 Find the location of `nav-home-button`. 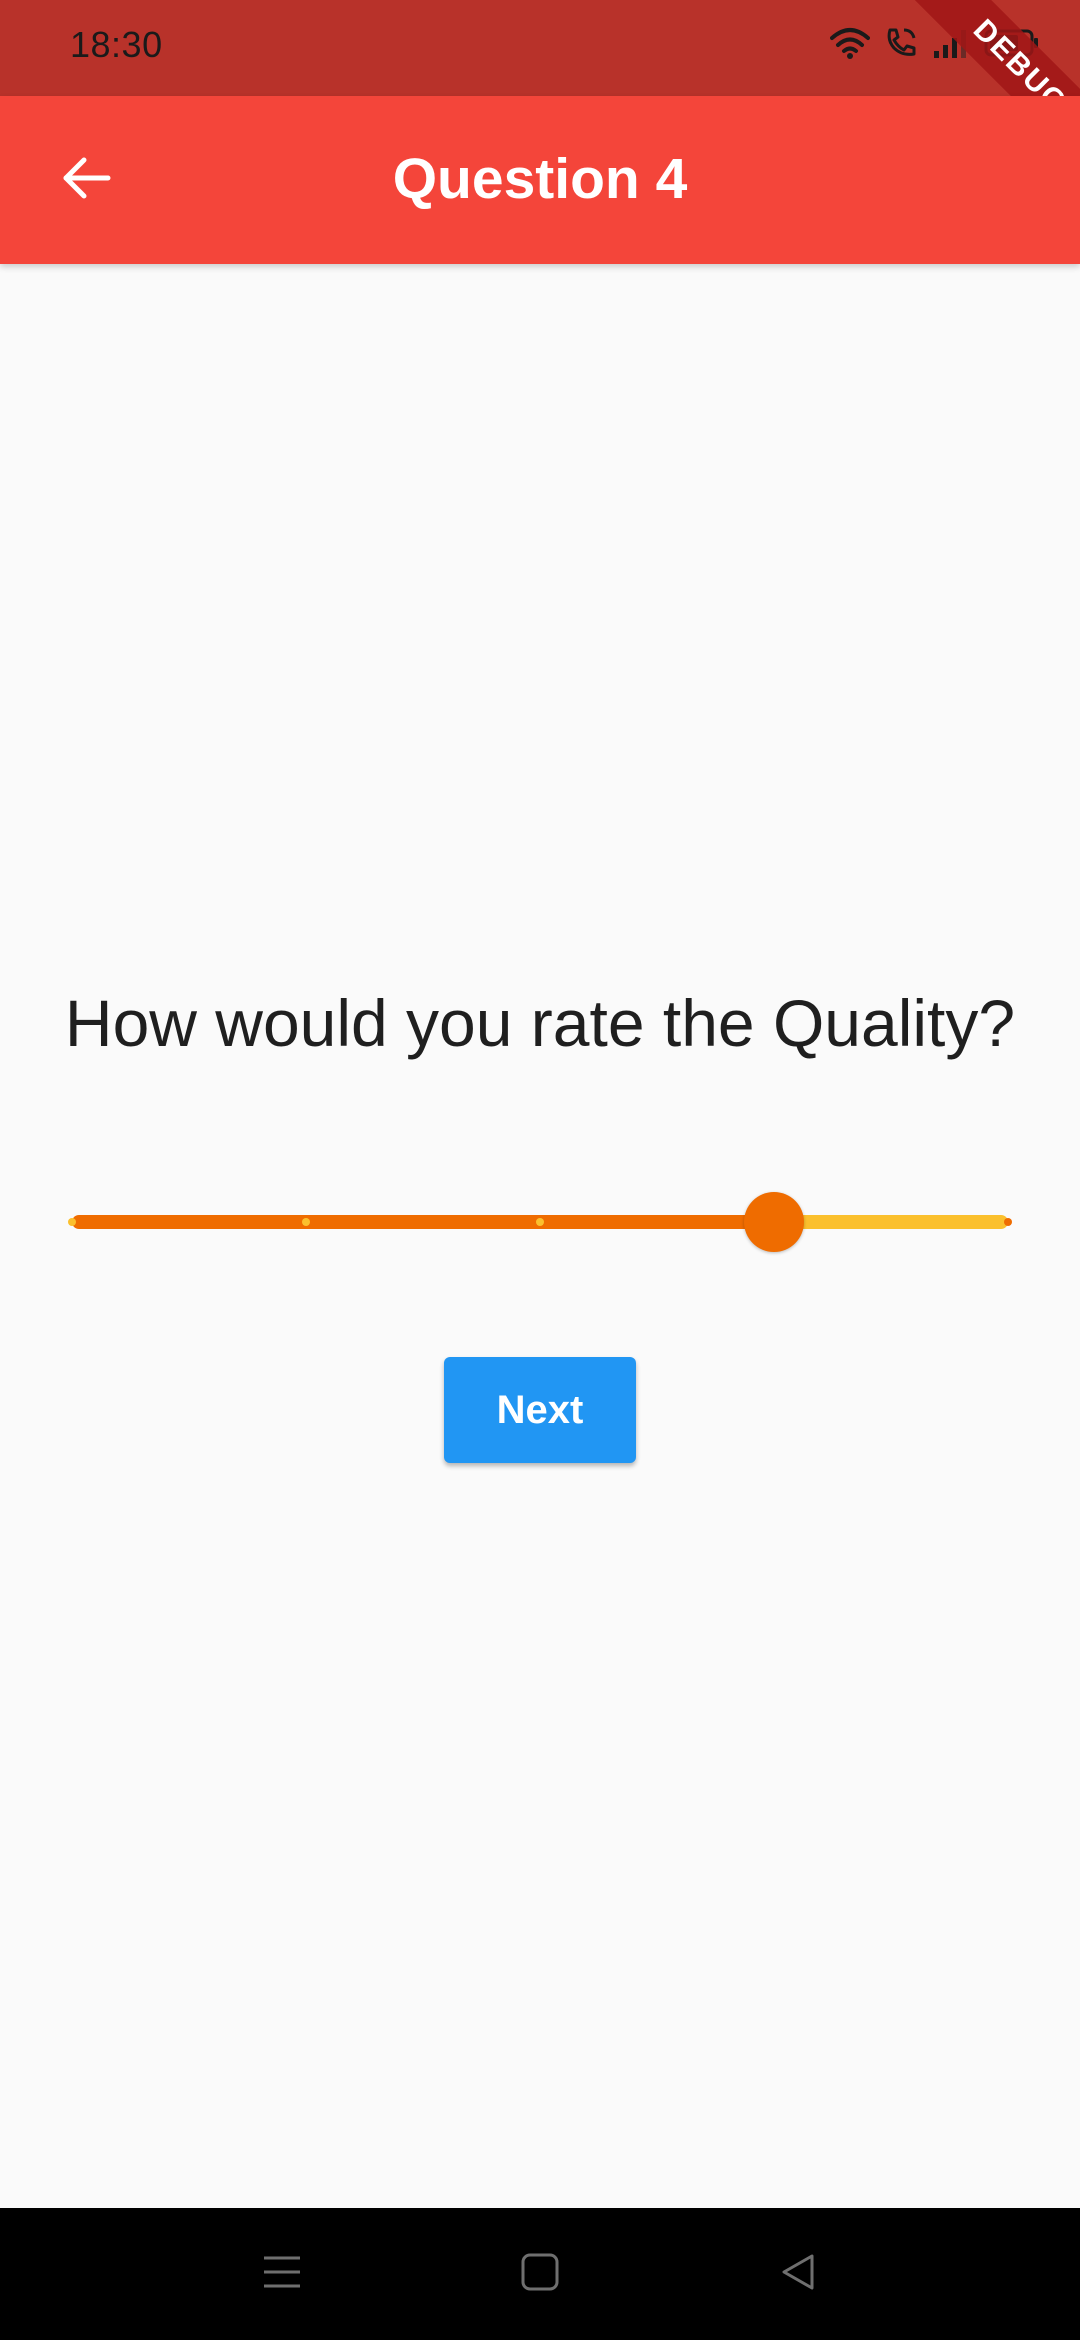

nav-home-button is located at coordinates (540, 2274).